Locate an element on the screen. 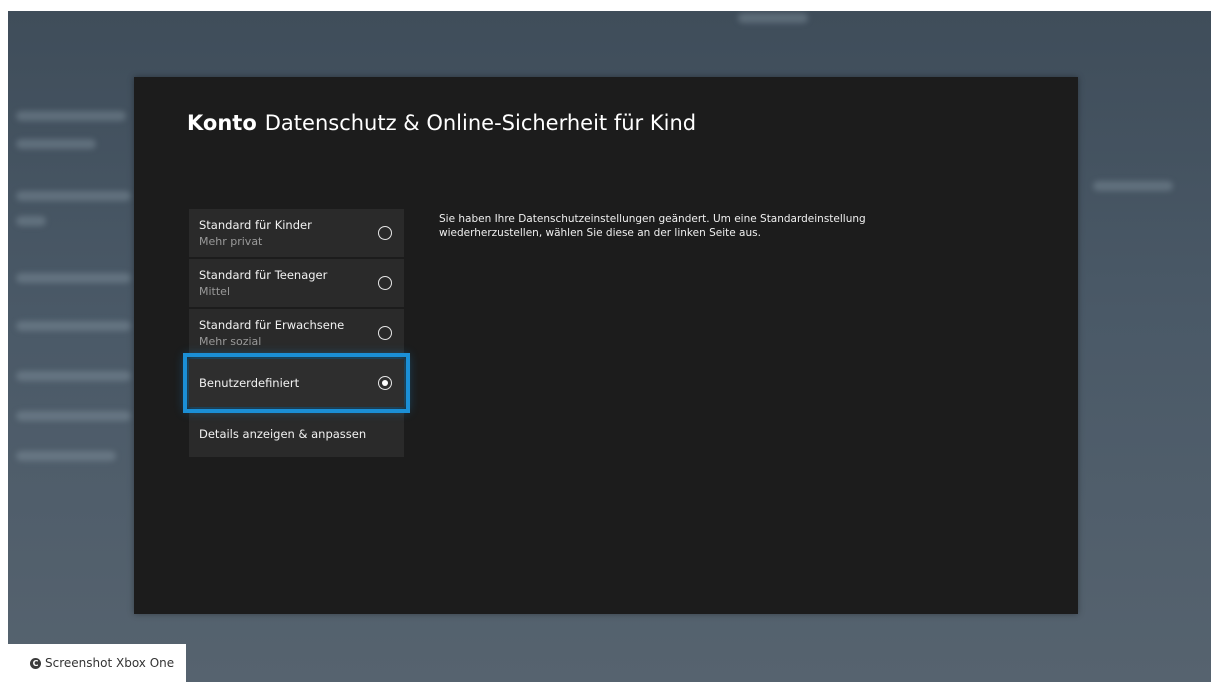 The width and height of the screenshot is (1219, 682). option-standard-erwachsene: Standard für Erwachsene Mehr sozial is located at coordinates (296, 333).